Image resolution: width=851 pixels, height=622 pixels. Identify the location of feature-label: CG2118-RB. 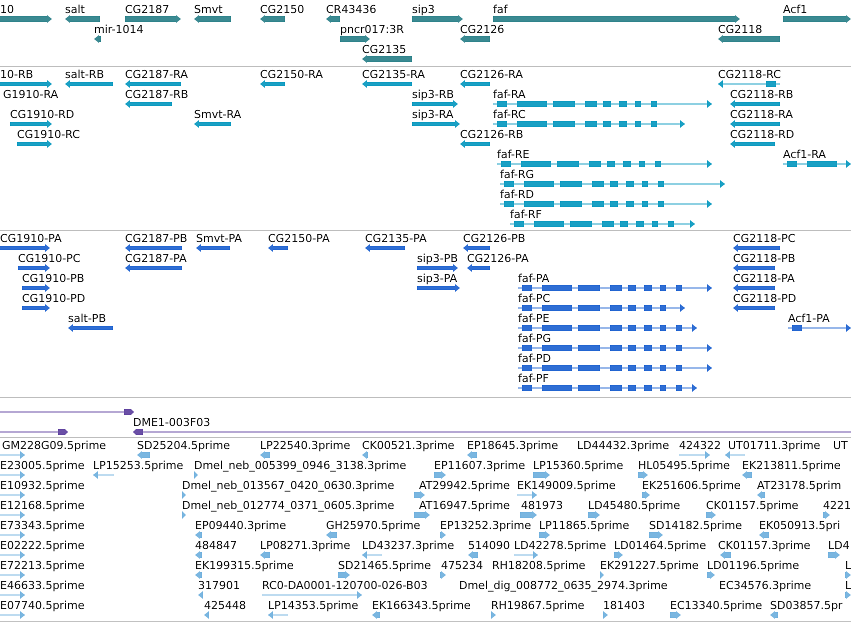
(762, 95).